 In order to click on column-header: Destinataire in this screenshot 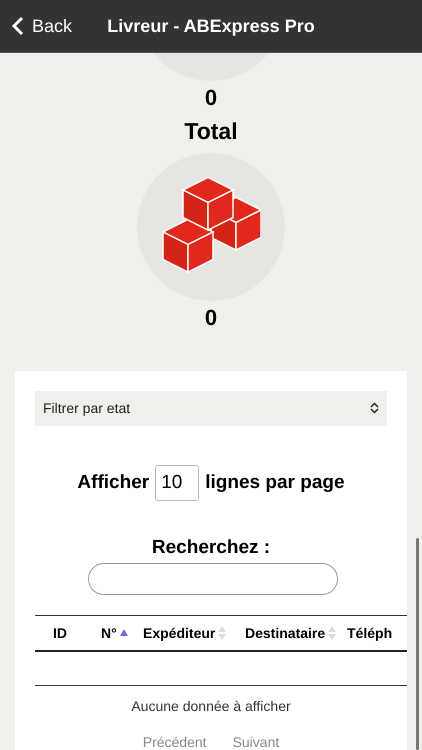, I will do `click(285, 632)`.